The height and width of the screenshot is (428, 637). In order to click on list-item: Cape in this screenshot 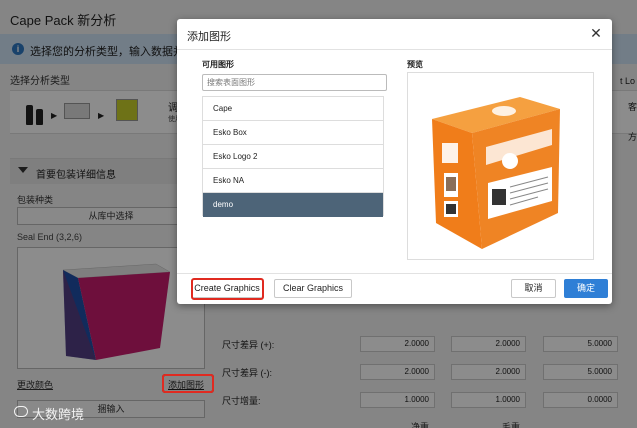, I will do `click(293, 109)`.